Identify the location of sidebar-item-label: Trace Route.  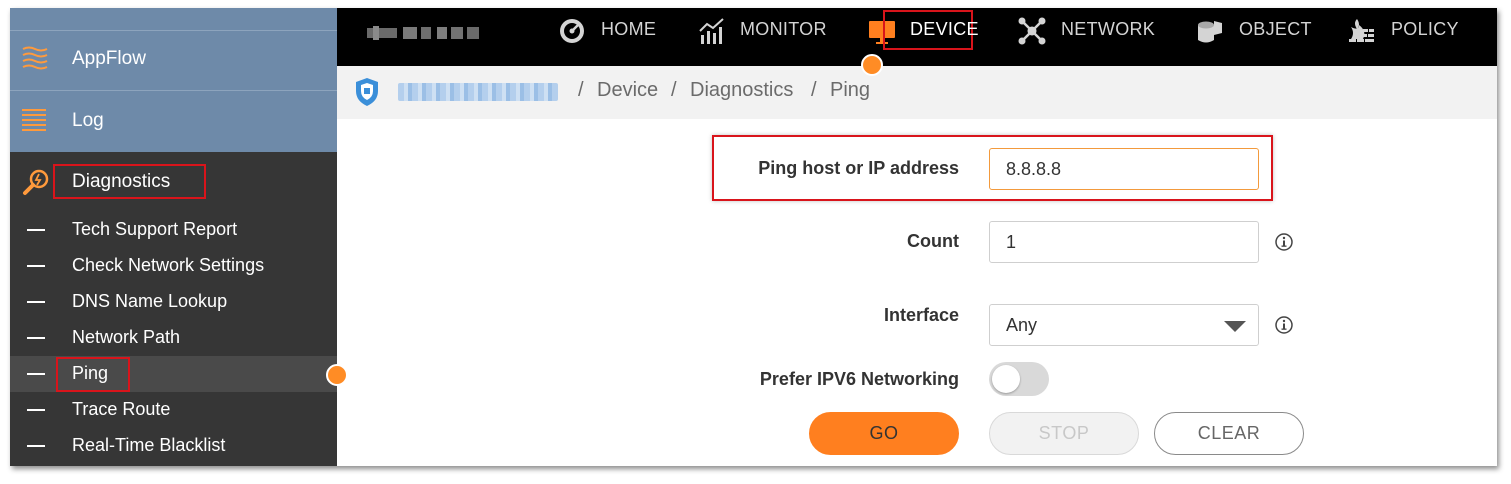
(121, 409).